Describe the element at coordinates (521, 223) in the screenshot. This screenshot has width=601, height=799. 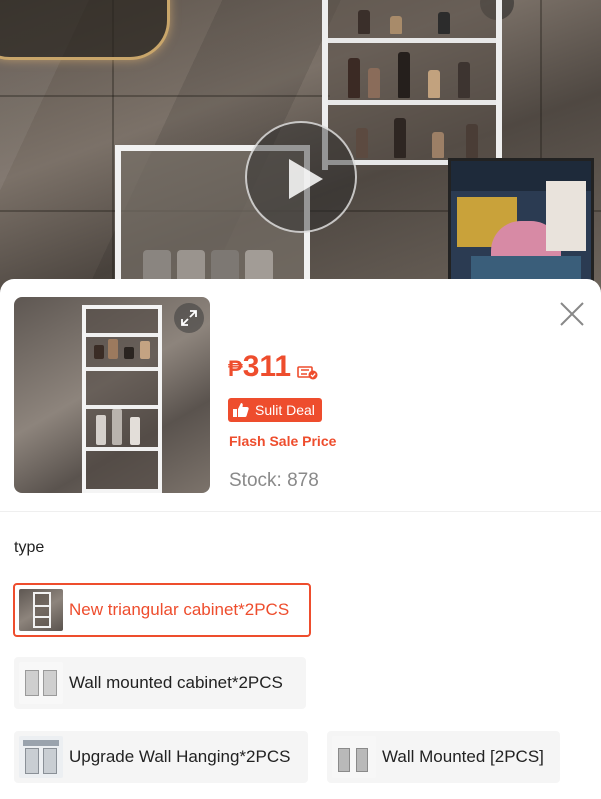
I see `video-thumbnail-inset` at that location.